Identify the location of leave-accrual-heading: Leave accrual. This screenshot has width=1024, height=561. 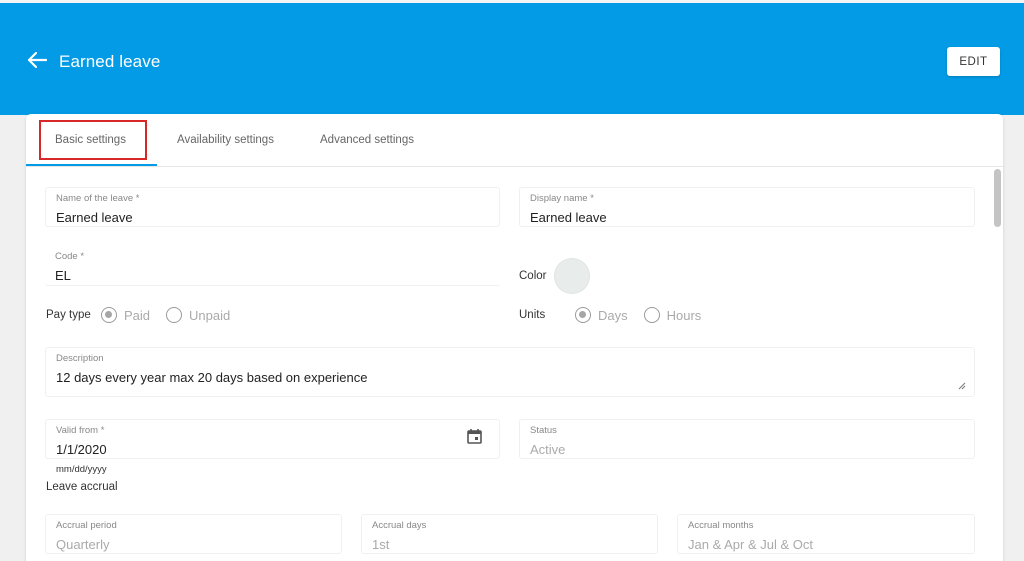
(82, 487).